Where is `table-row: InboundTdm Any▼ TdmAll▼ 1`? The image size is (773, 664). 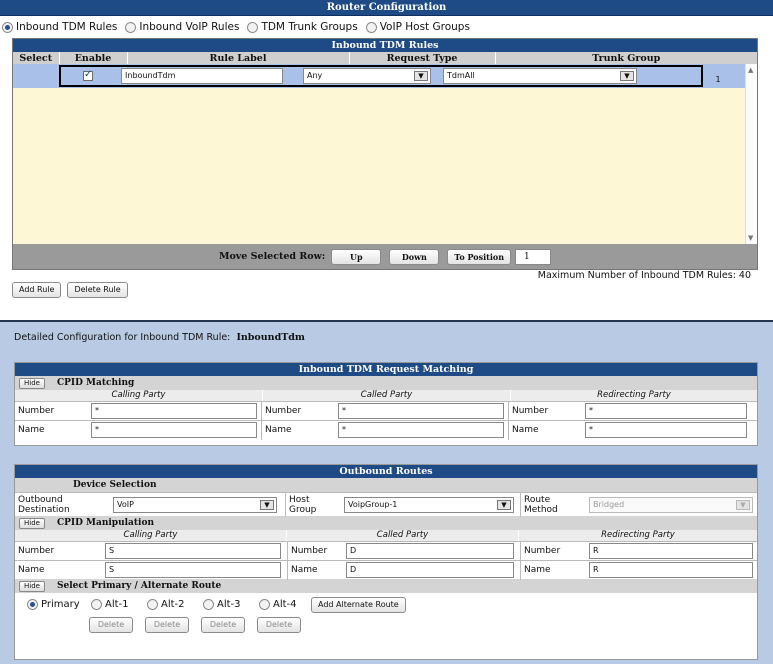 table-row: InboundTdm Any▼ TdmAll▼ 1 is located at coordinates (385, 76).